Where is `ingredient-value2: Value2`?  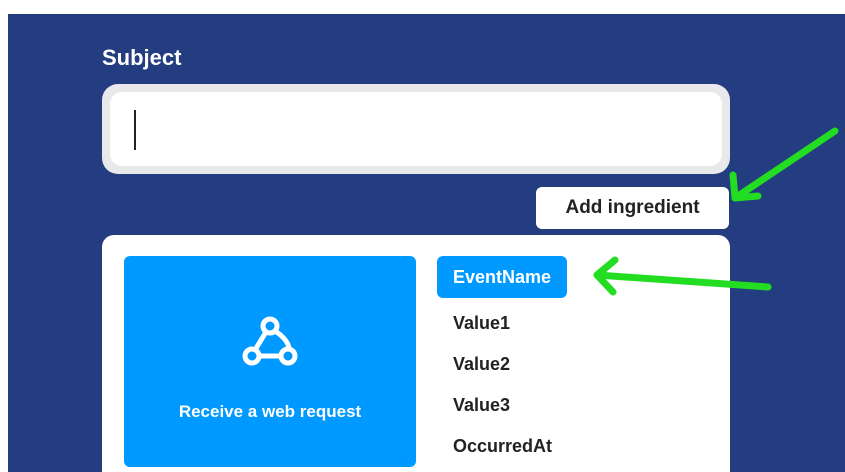 ingredient-value2: Value2 is located at coordinates (481, 364).